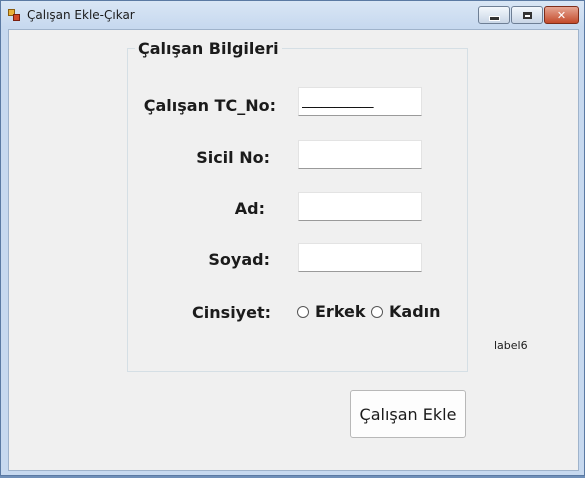 The image size is (585, 478). Describe the element at coordinates (292, 15) in the screenshot. I see `title-bar: Çalışan Ekle-Çıkar ✕` at that location.